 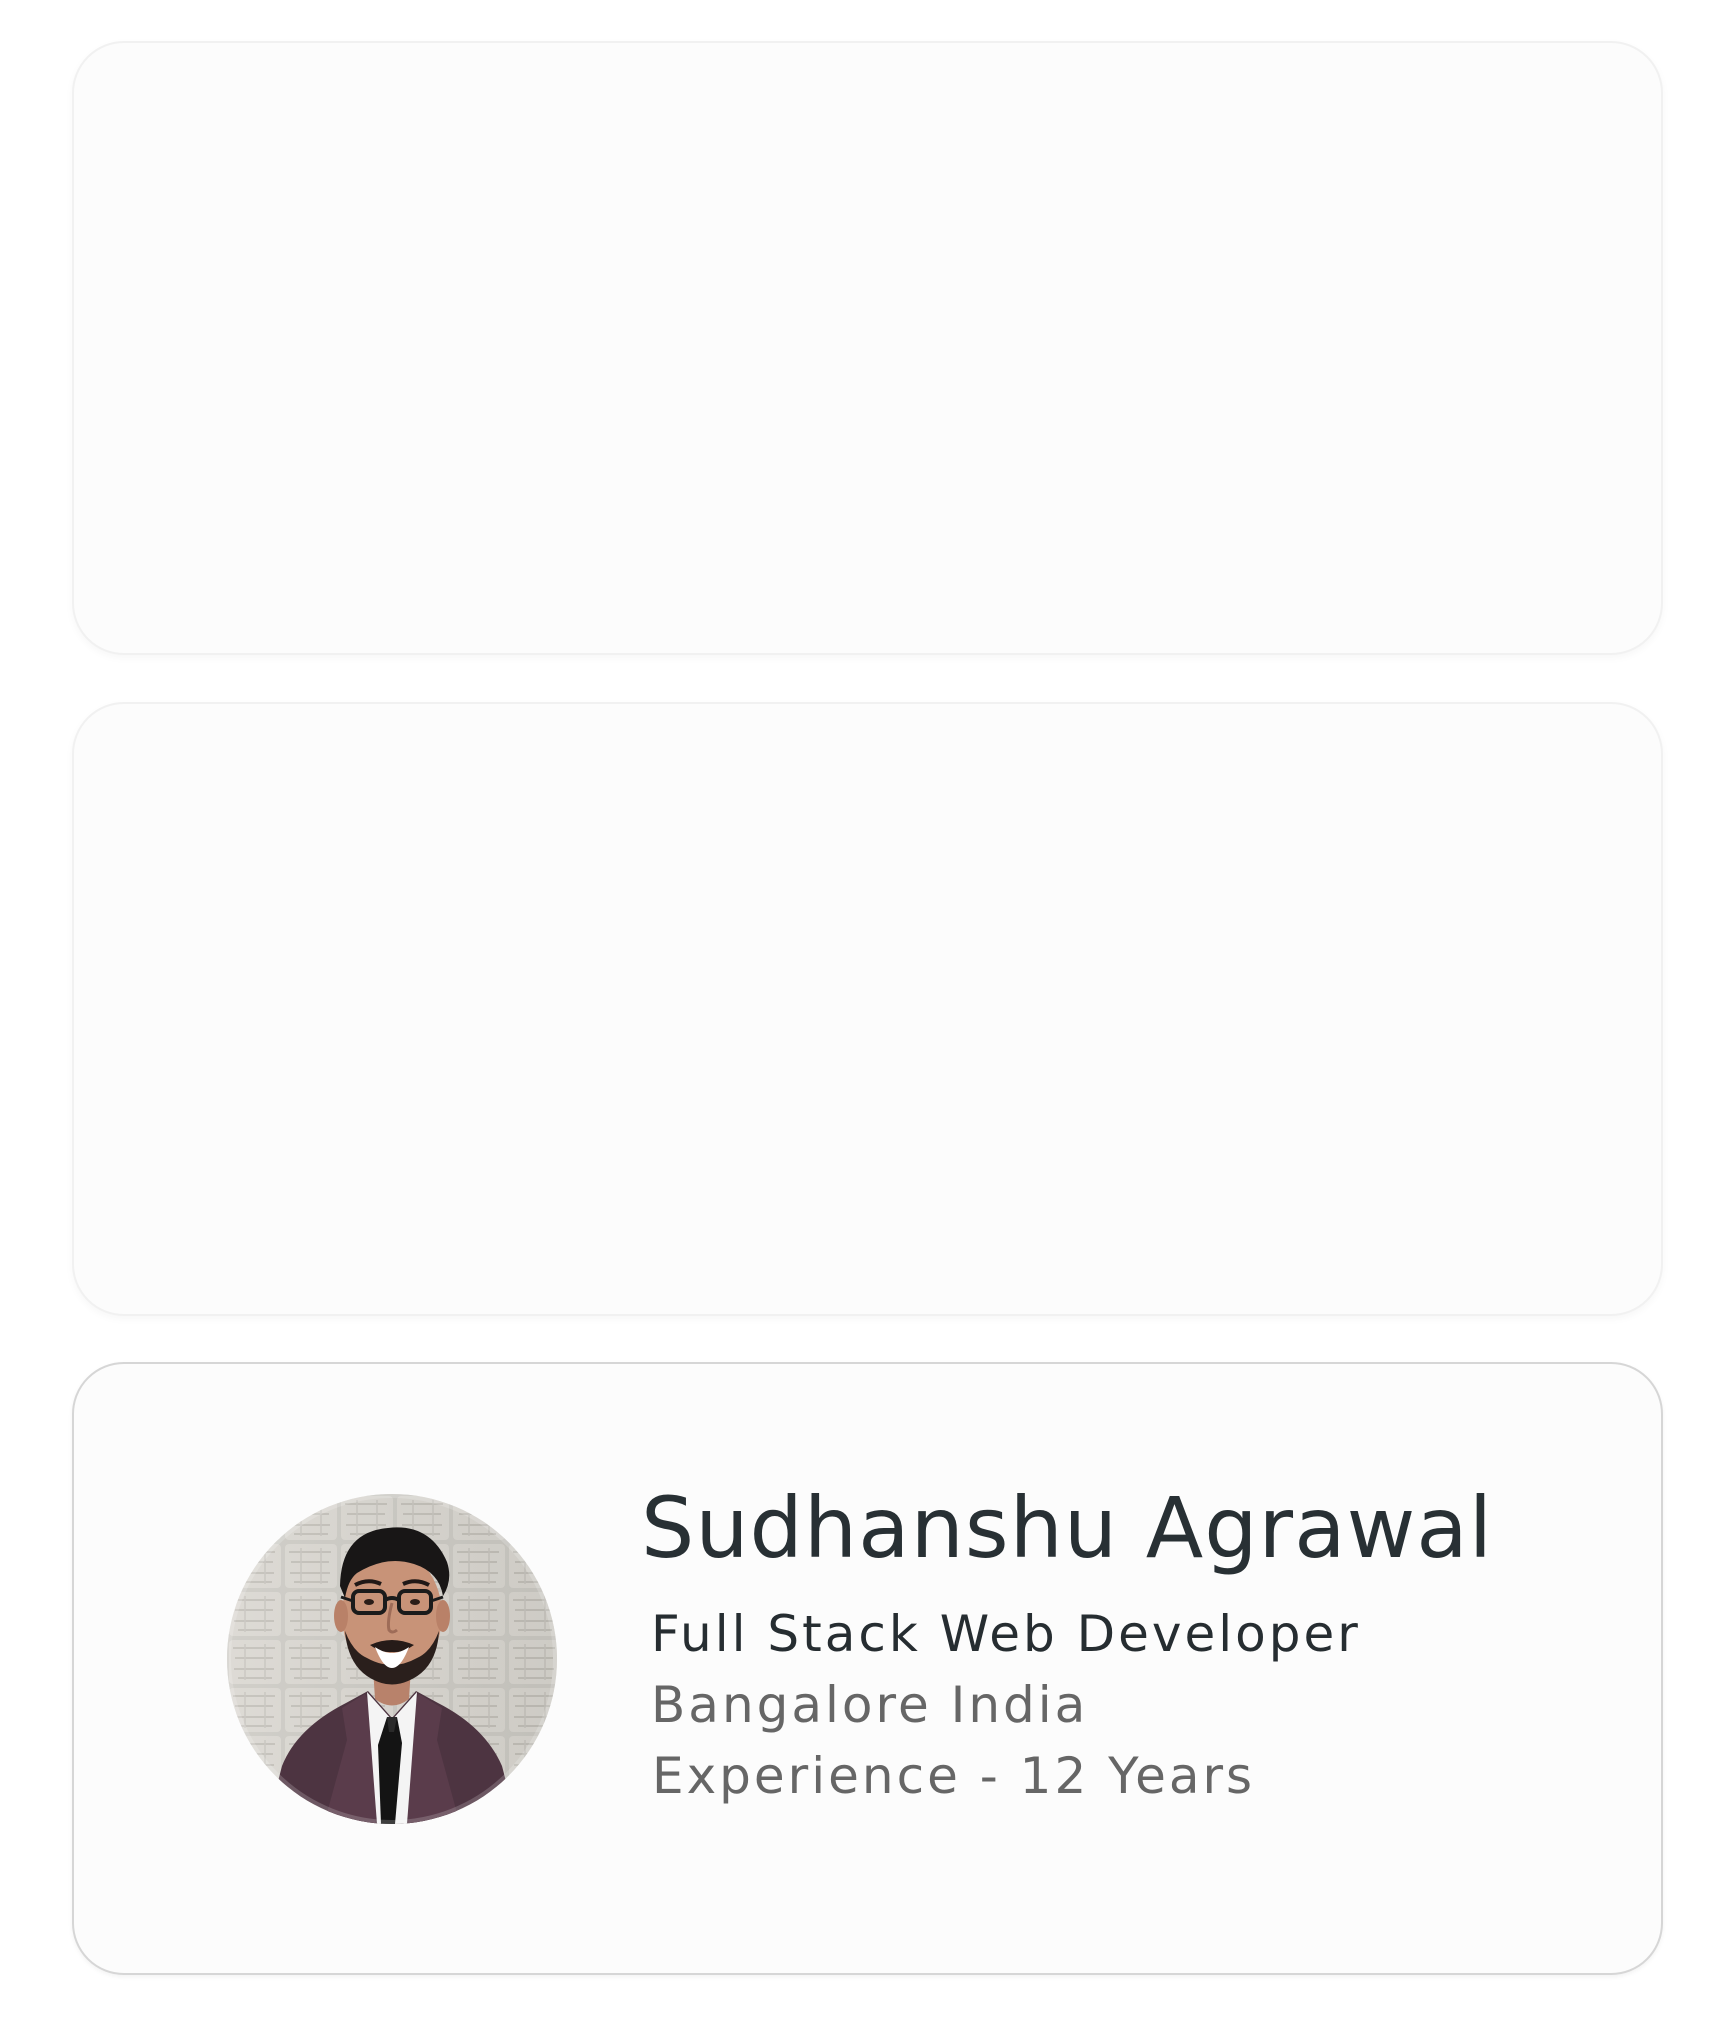 I want to click on profile-name: Sudhanshu Agrawal, so click(x=1067, y=1528).